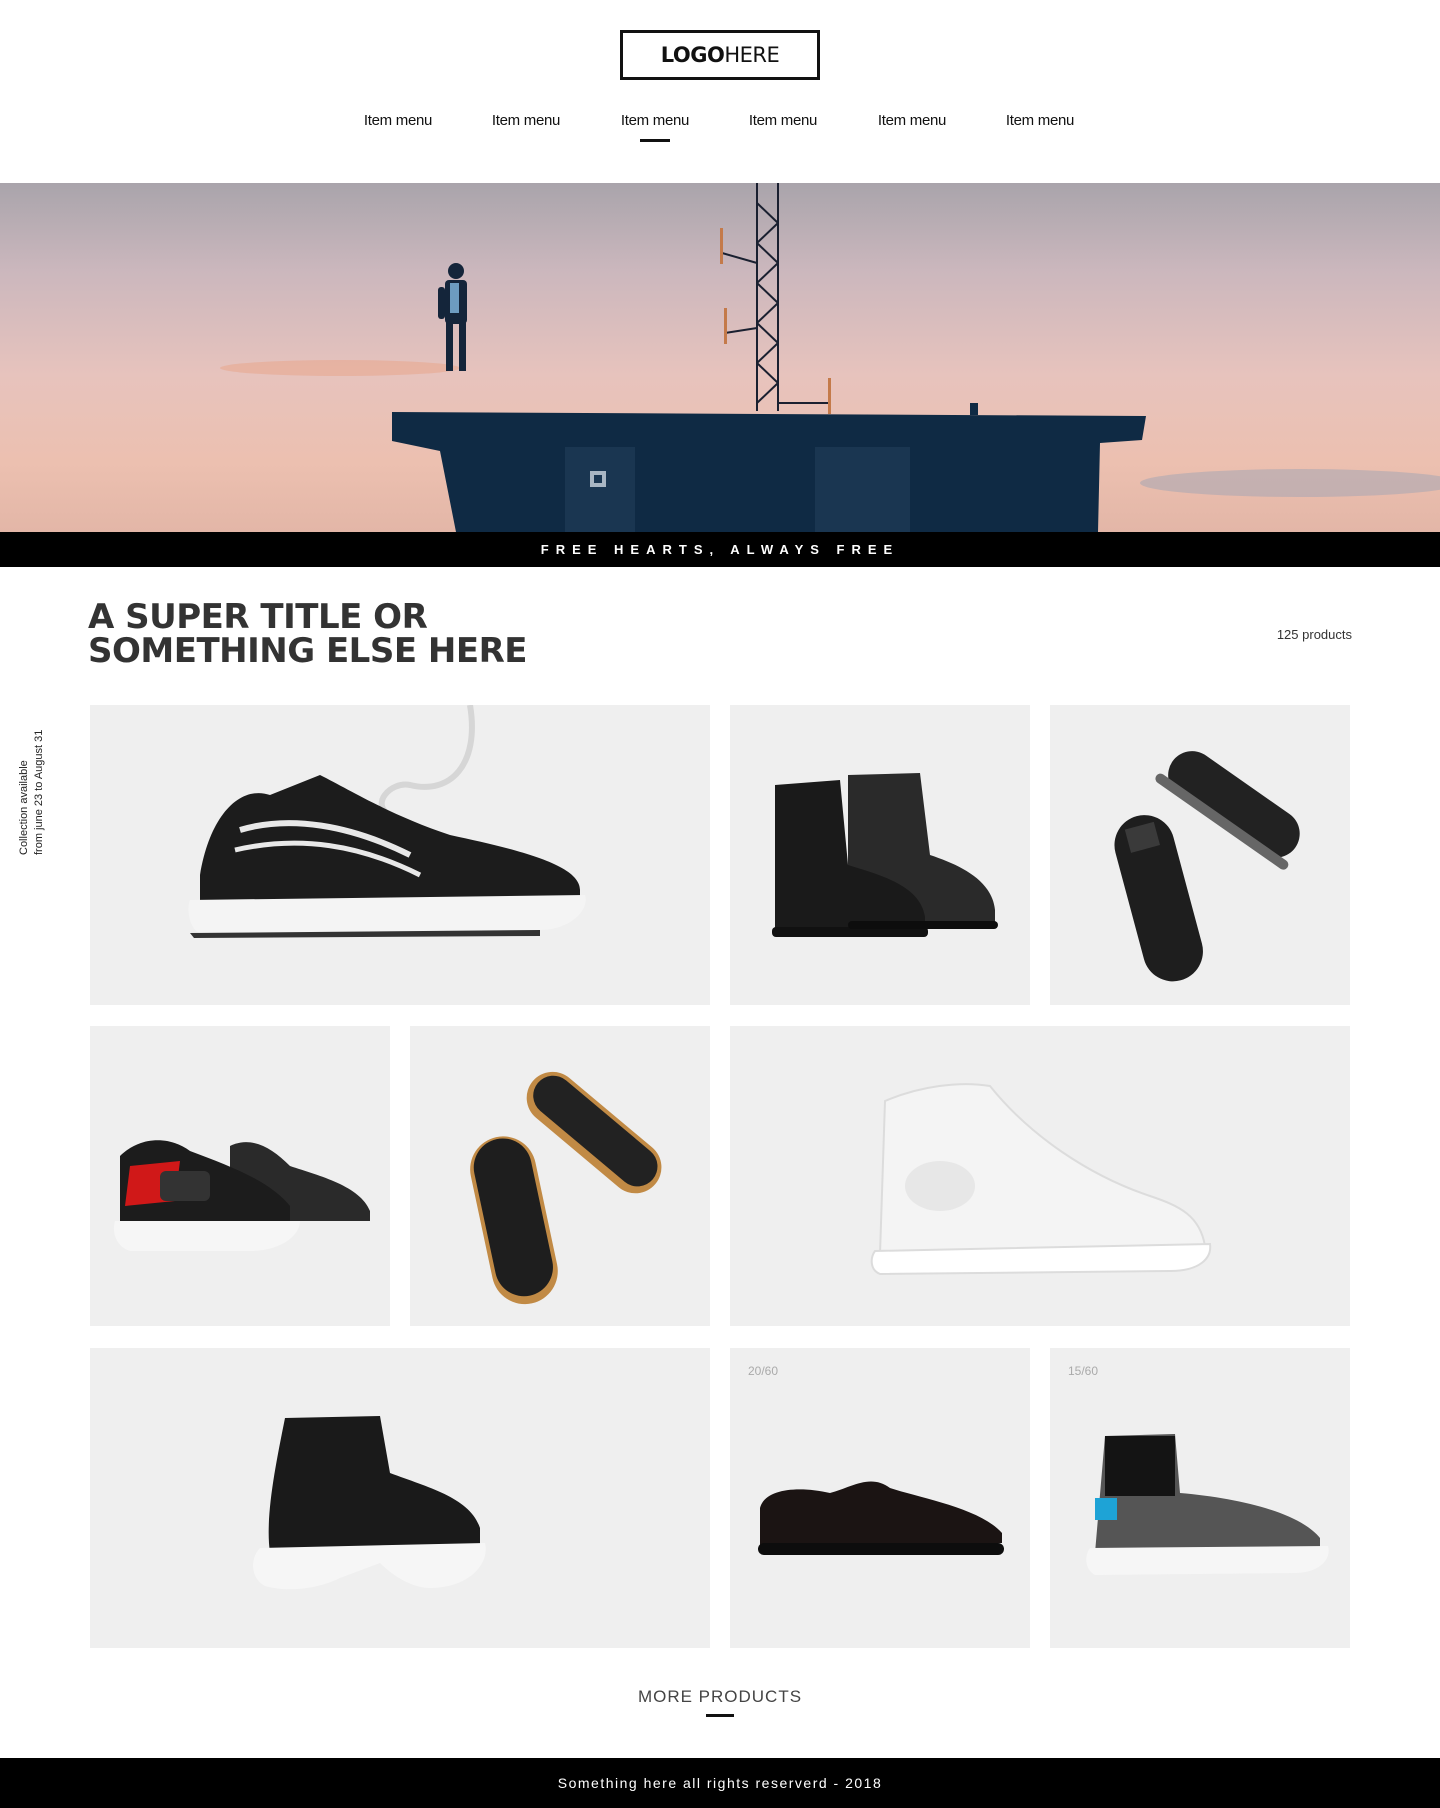 The width and height of the screenshot is (1440, 1808). I want to click on logo-bold-text: LOGO, so click(692, 55).